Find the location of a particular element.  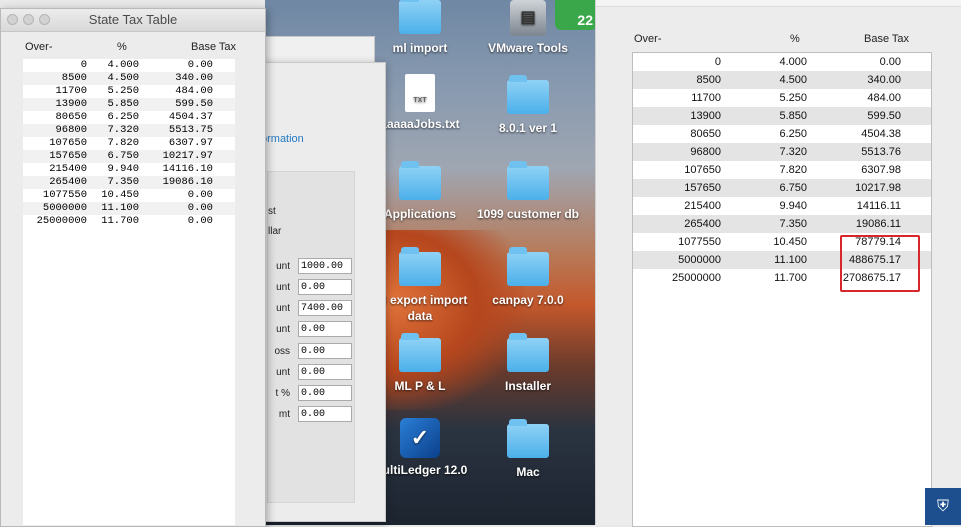

desktop-item-1099-customer-db: 1099 customer db is located at coordinates (528, 191).